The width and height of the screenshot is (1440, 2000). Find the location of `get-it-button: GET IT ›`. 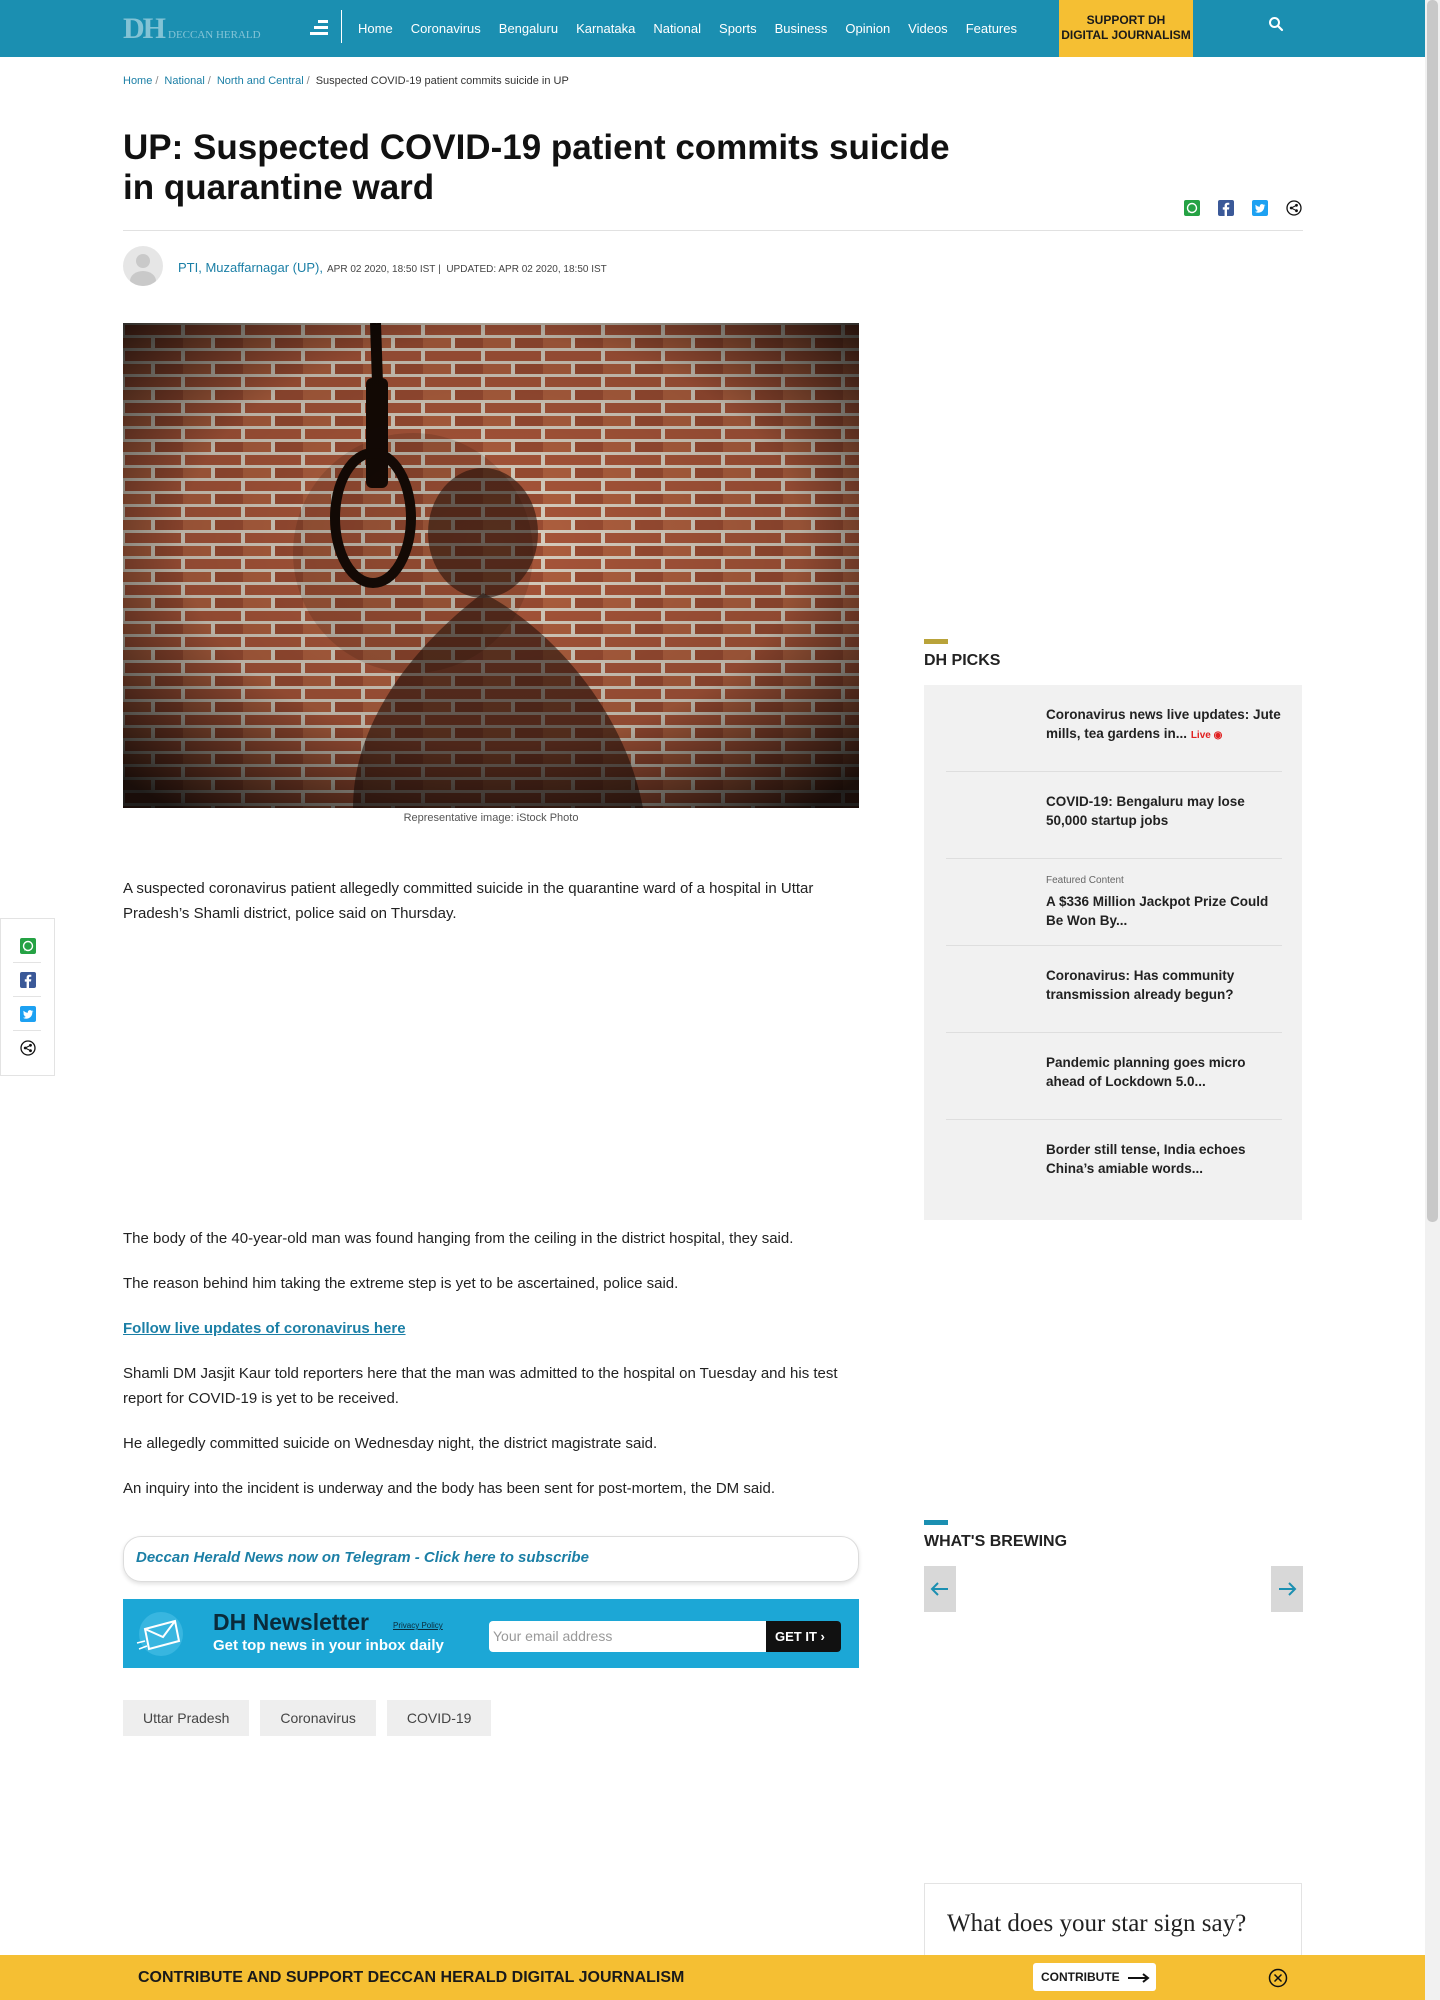

get-it-button: GET IT › is located at coordinates (803, 1636).